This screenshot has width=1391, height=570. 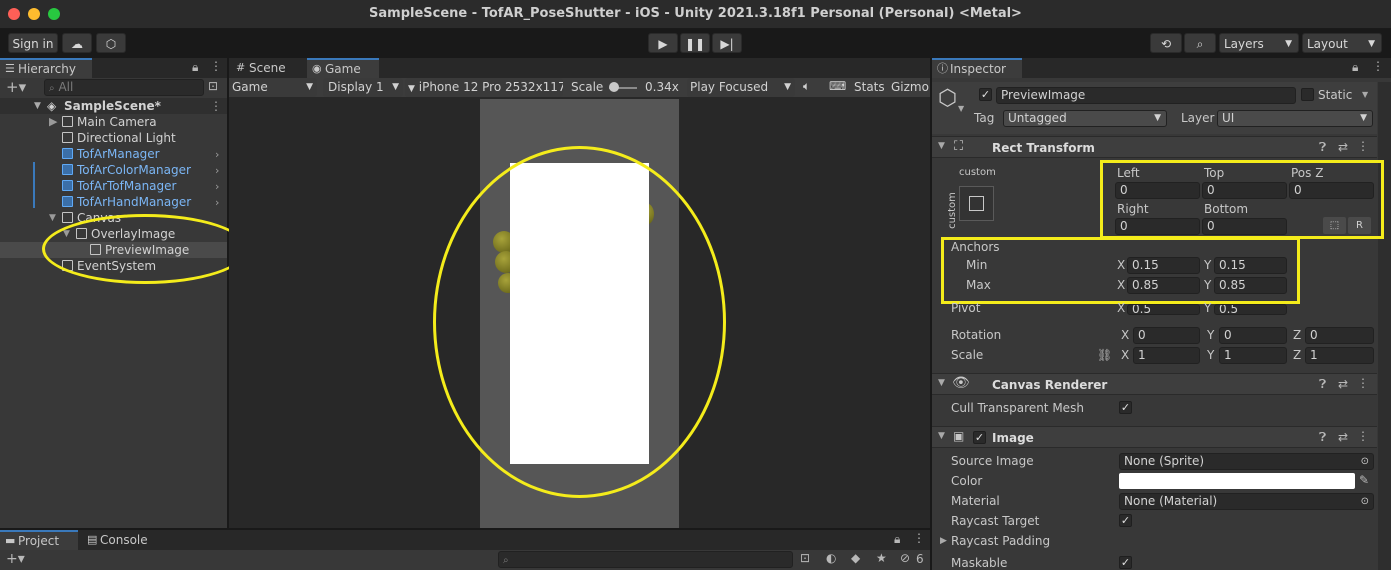 What do you see at coordinates (1125, 562) in the screenshot?
I see `maskable-checkbox: ✓` at bounding box center [1125, 562].